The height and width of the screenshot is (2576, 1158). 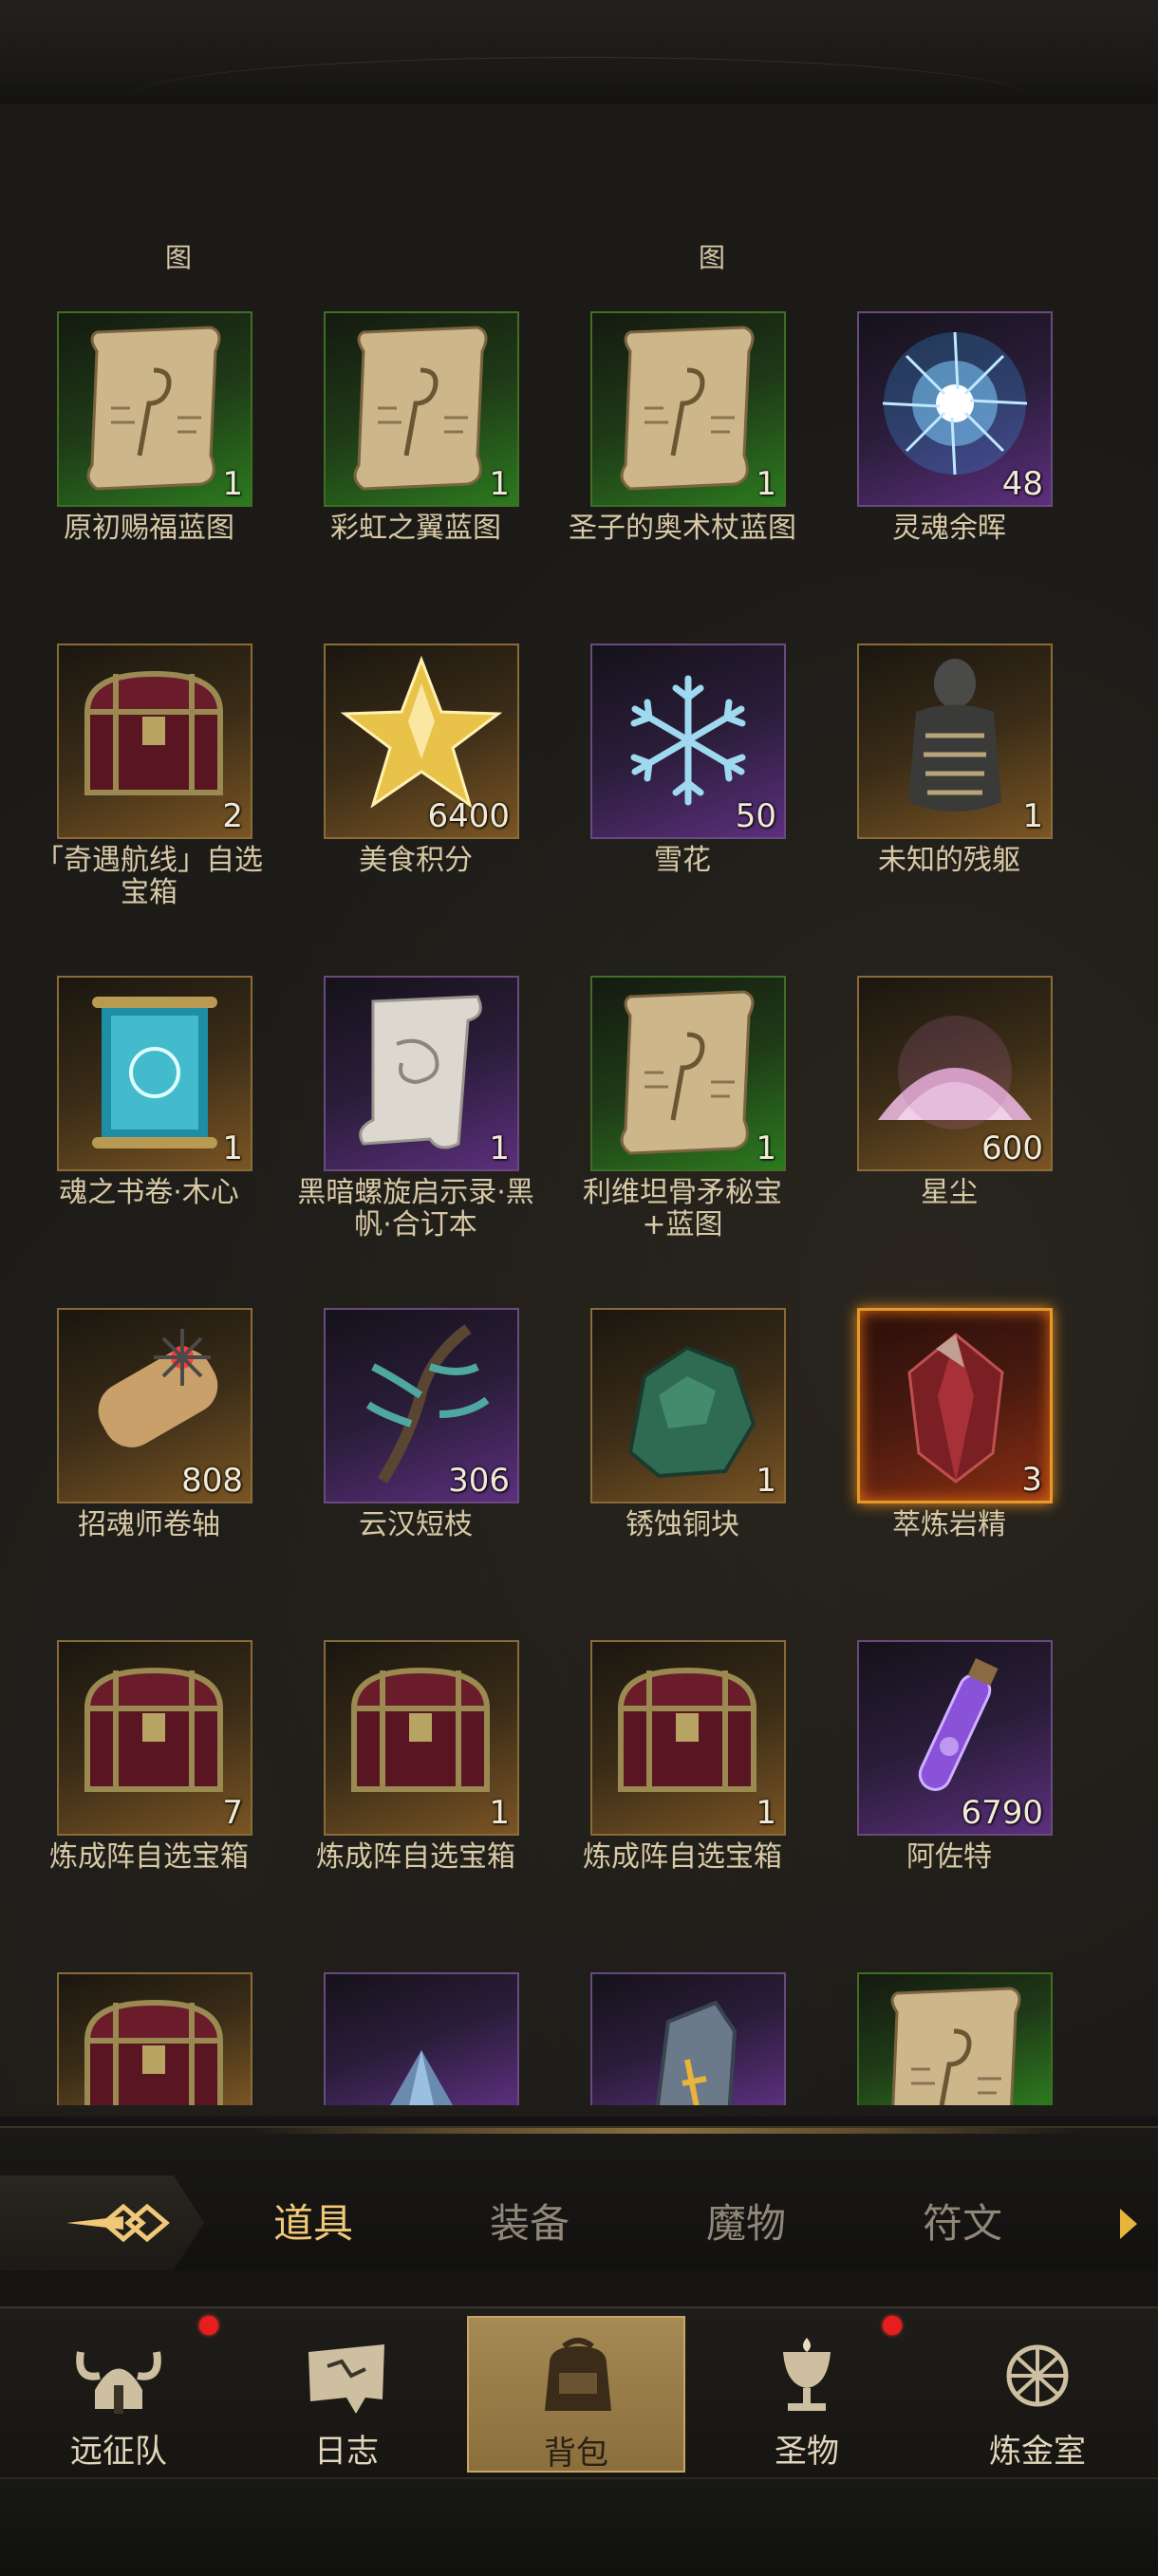 What do you see at coordinates (949, 528) in the screenshot?
I see `item-name: 灵魂余晖` at bounding box center [949, 528].